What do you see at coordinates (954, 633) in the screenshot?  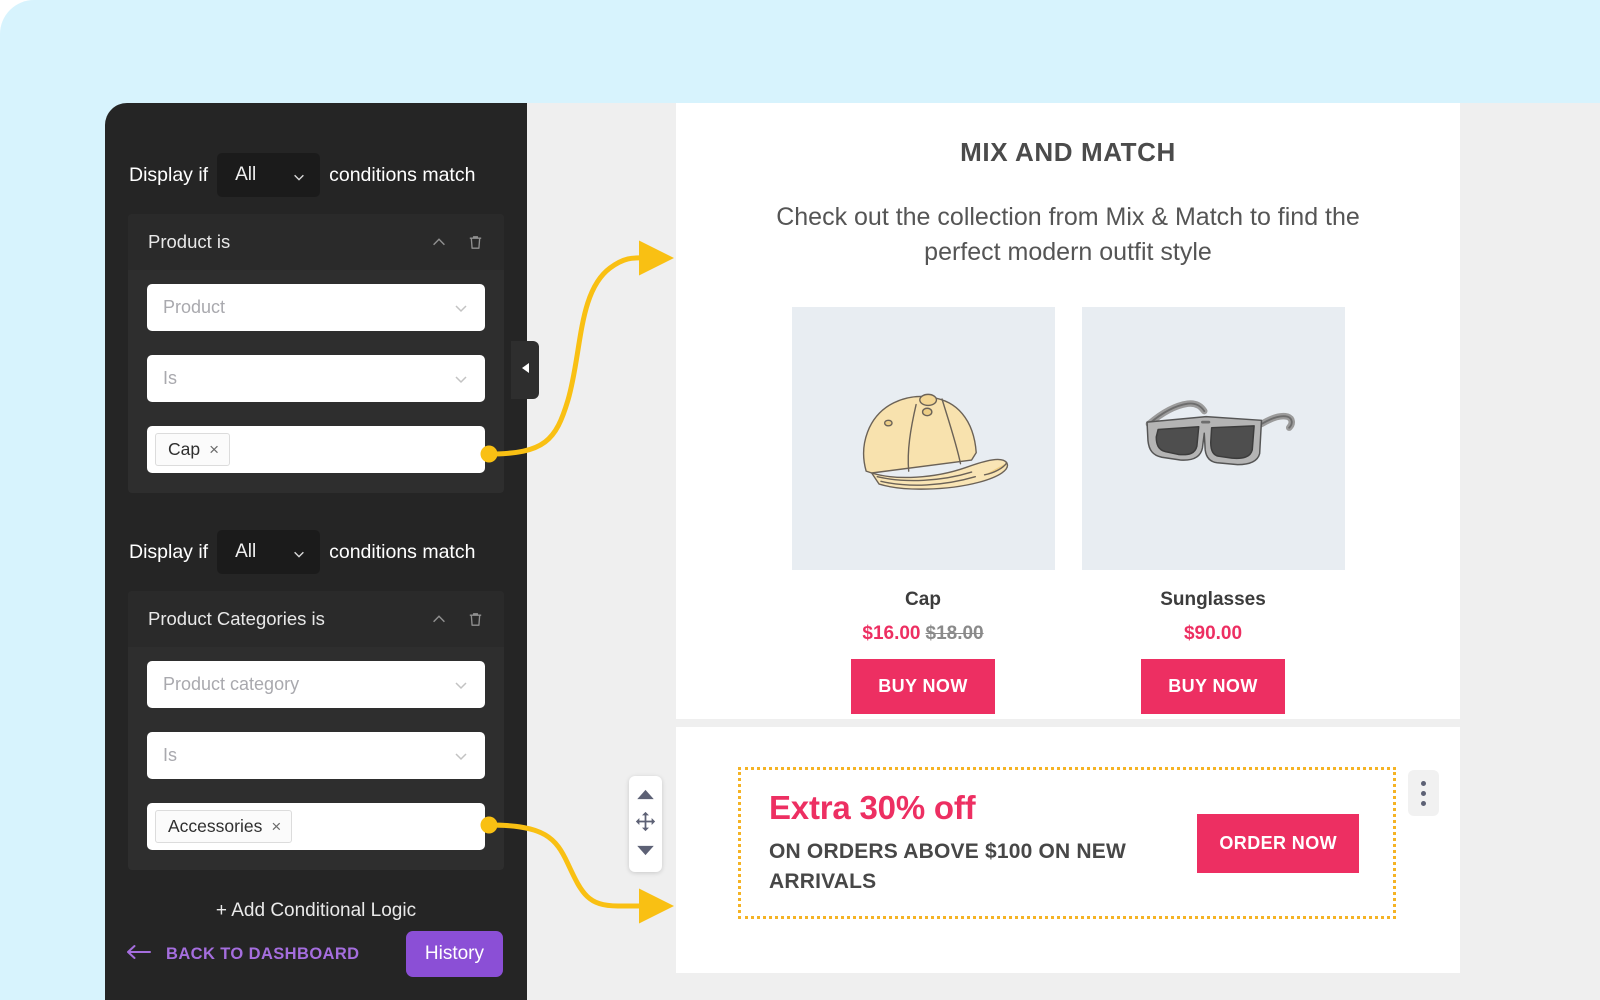 I see `product-price-old-cap: $18.00` at bounding box center [954, 633].